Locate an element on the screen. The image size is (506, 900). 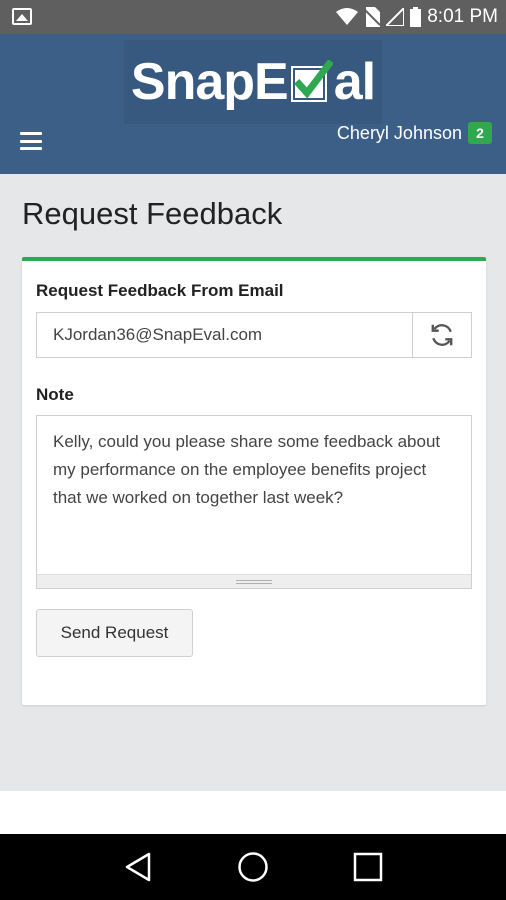
navigation-bar is located at coordinates (253, 867).